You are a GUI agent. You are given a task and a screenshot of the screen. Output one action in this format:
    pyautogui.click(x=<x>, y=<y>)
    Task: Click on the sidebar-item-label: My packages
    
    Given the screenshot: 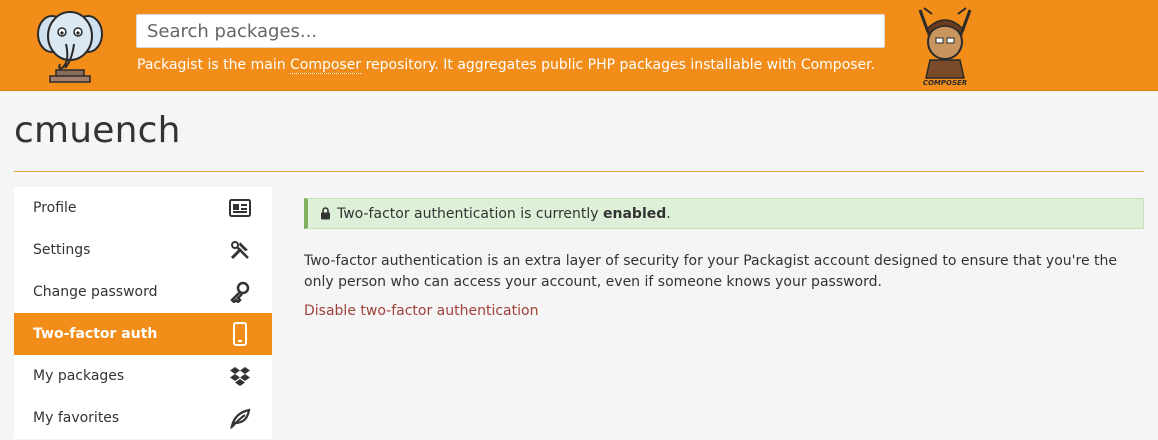 What is the action you would take?
    pyautogui.click(x=79, y=376)
    